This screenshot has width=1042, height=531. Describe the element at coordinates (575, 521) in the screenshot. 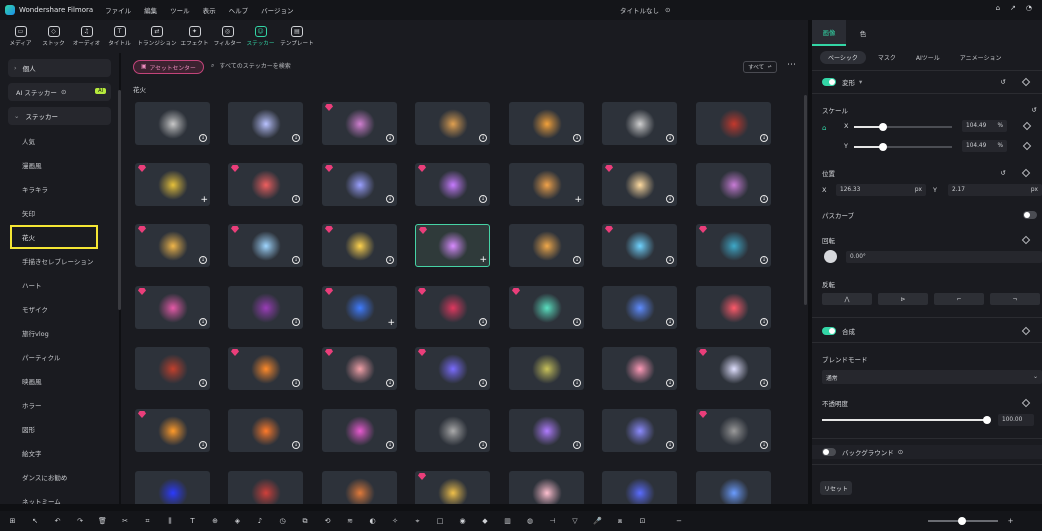

I see `marker-icon: ▽` at that location.